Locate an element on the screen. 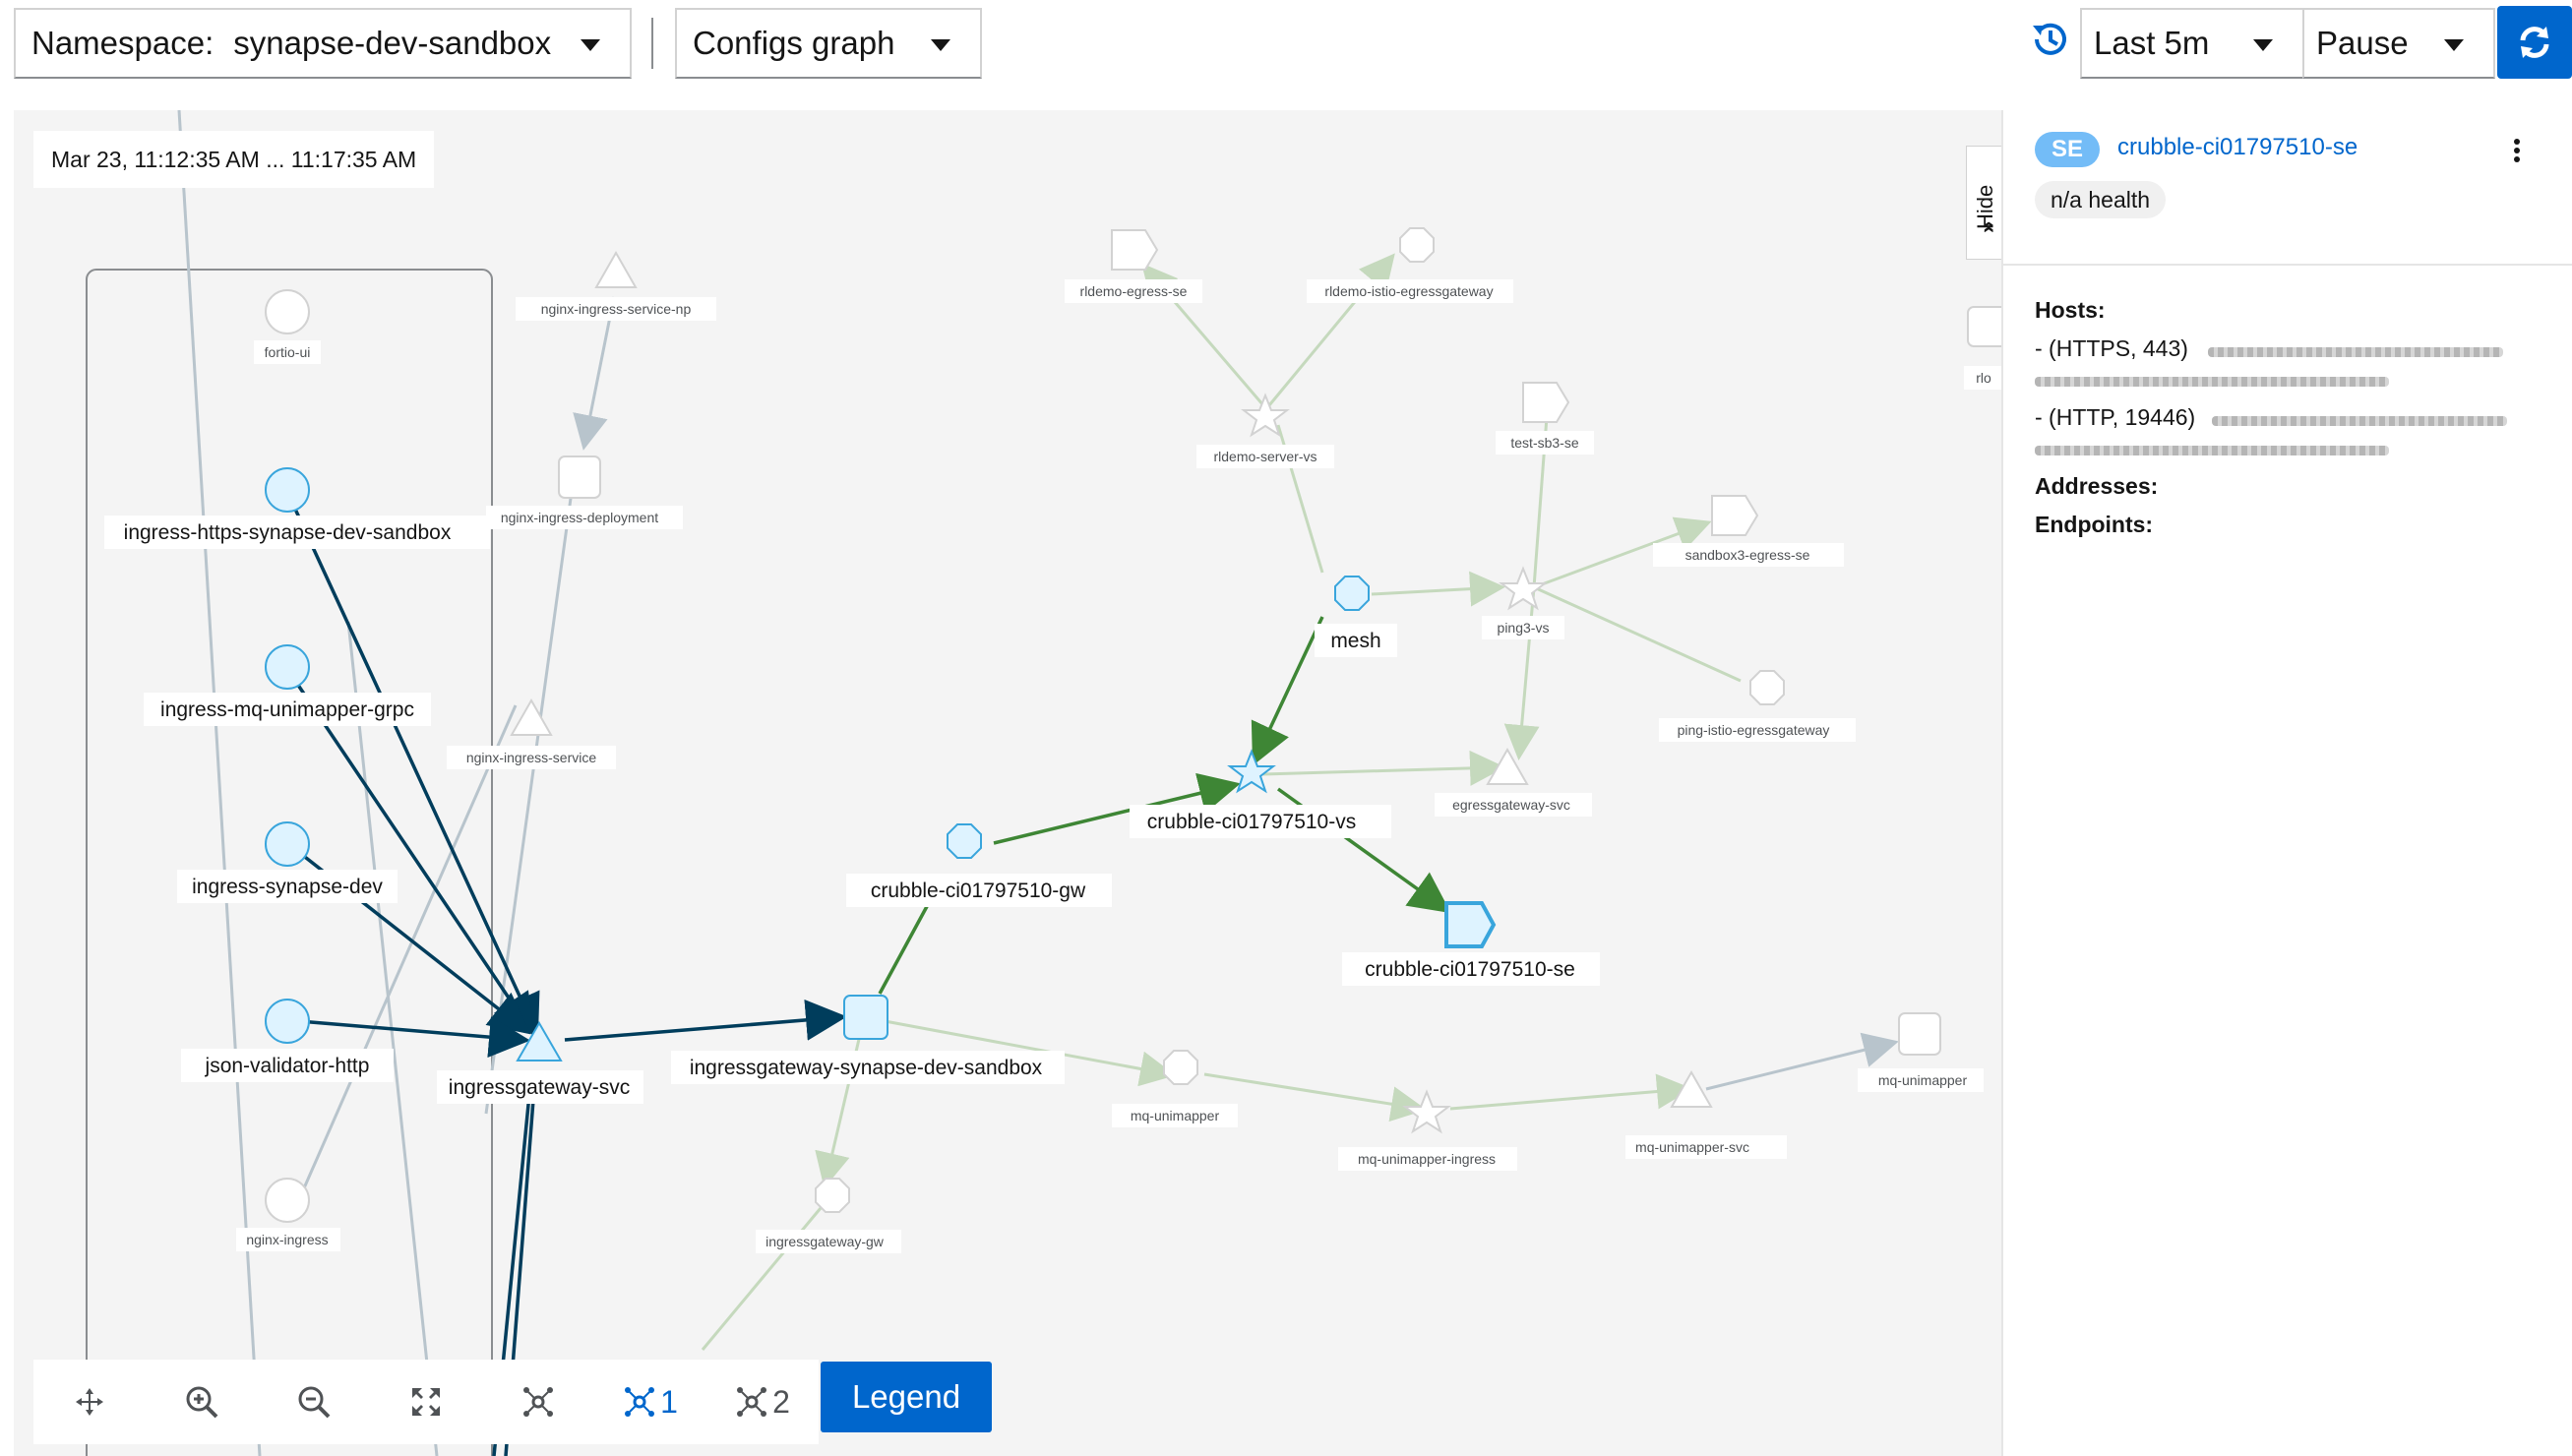 The width and height of the screenshot is (2572, 1456). addresses-title: Addresses: is located at coordinates (2097, 486).